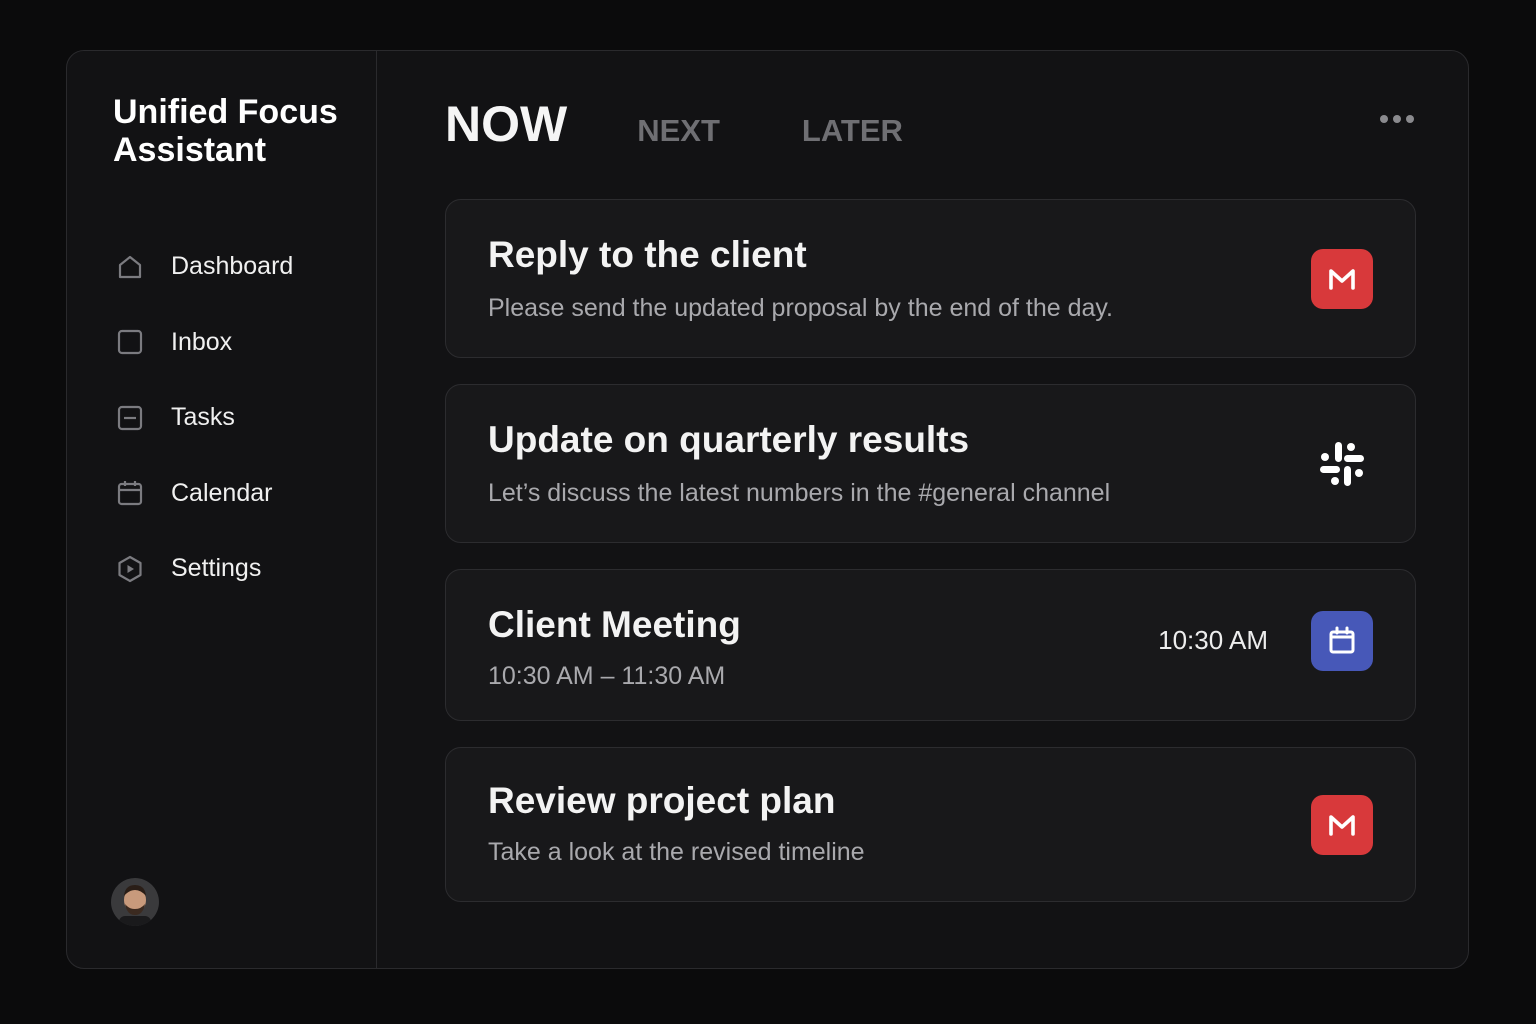 This screenshot has width=1536, height=1024. I want to click on sidebar-item-label: Settings, so click(216, 568).